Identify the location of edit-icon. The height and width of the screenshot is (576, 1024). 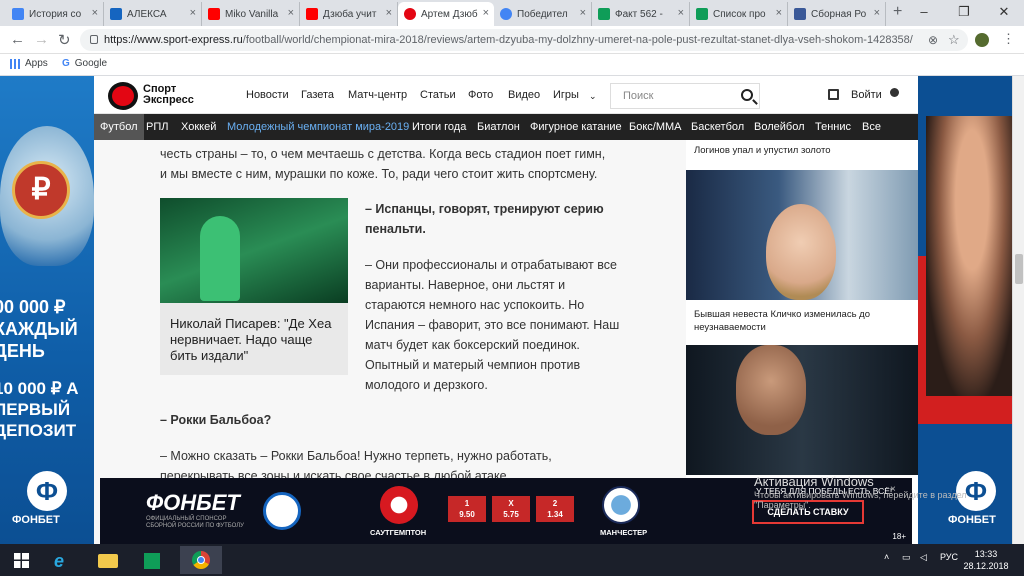
(833, 94).